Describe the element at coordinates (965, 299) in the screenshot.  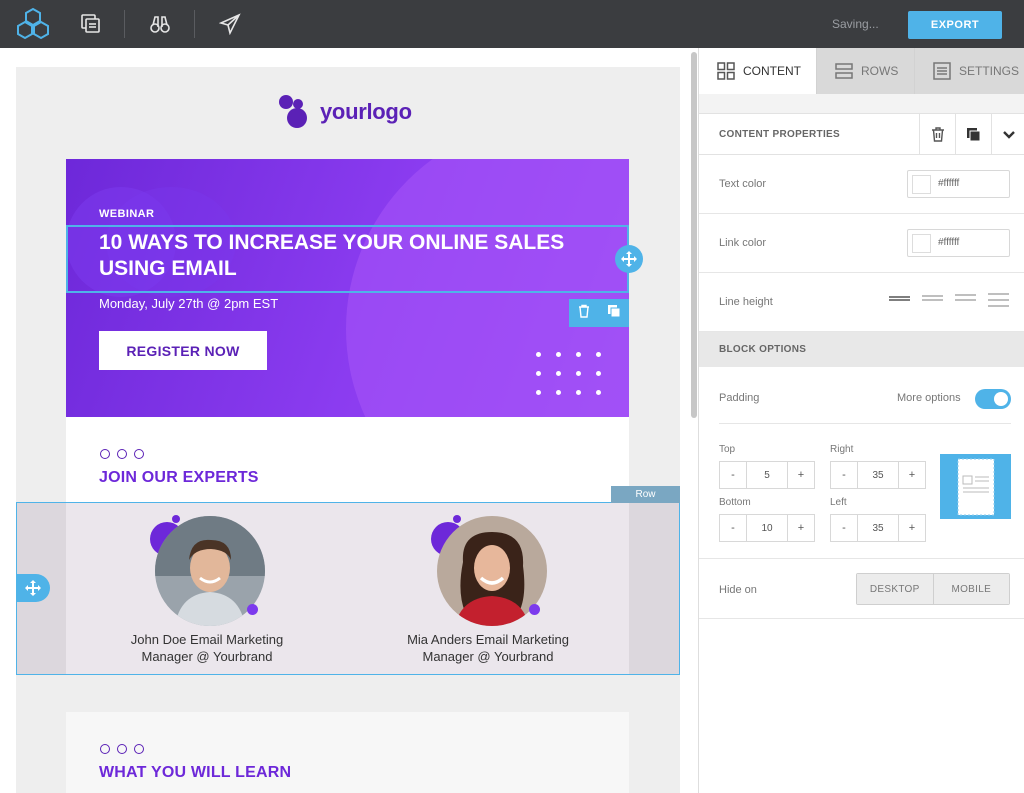
I see `line-height-loose-icon` at that location.